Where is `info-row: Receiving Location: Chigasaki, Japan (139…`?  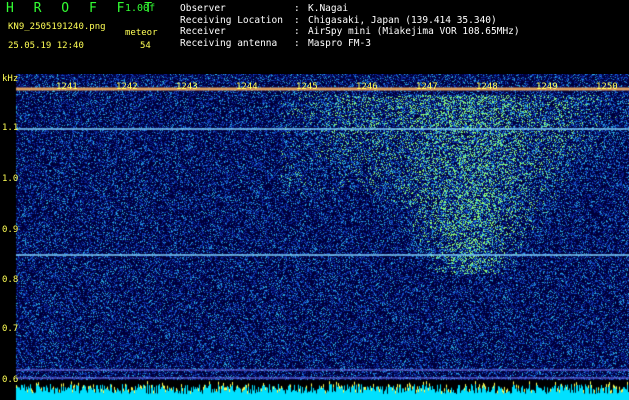
info-row: Receiving Location: Chigasaki, Japan (139… is located at coordinates (338, 20).